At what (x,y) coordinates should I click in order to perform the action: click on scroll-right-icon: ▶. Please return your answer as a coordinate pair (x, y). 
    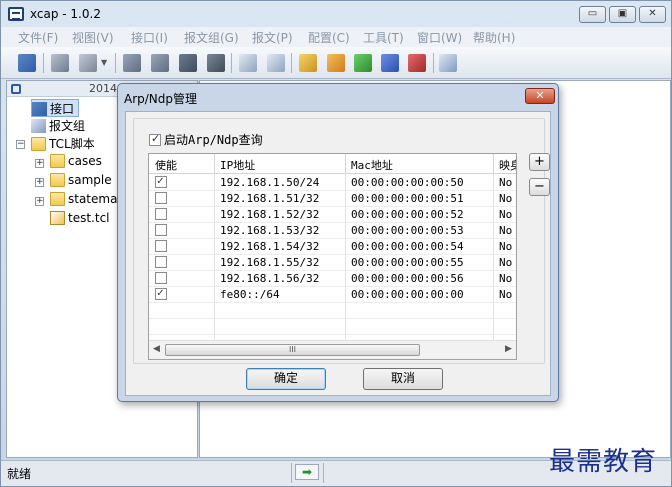
    Looking at the image, I should click on (508, 349).